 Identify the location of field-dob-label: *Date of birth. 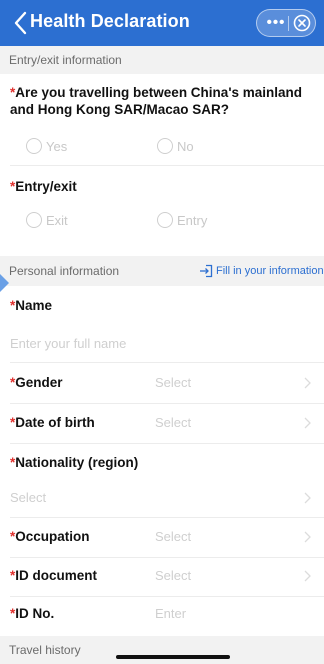
(52, 422).